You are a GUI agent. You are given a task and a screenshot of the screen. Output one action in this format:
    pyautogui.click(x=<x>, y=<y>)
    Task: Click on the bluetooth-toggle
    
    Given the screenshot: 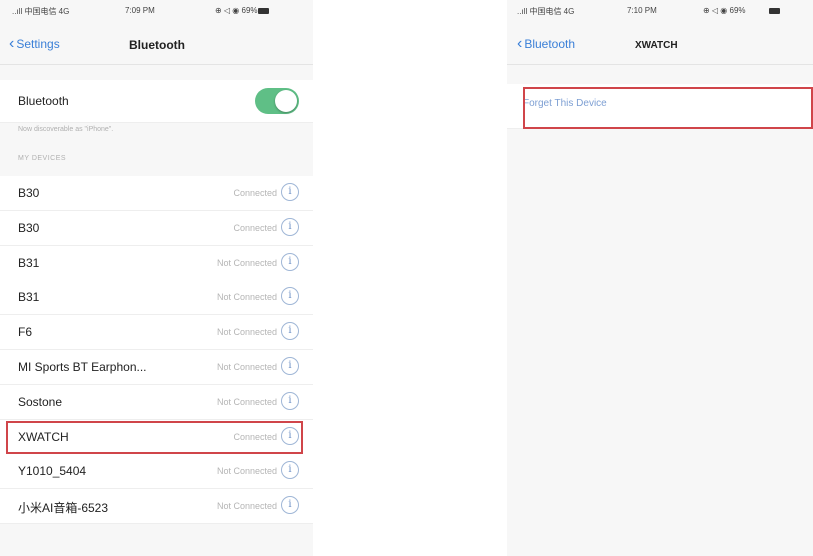 What is the action you would take?
    pyautogui.click(x=277, y=101)
    